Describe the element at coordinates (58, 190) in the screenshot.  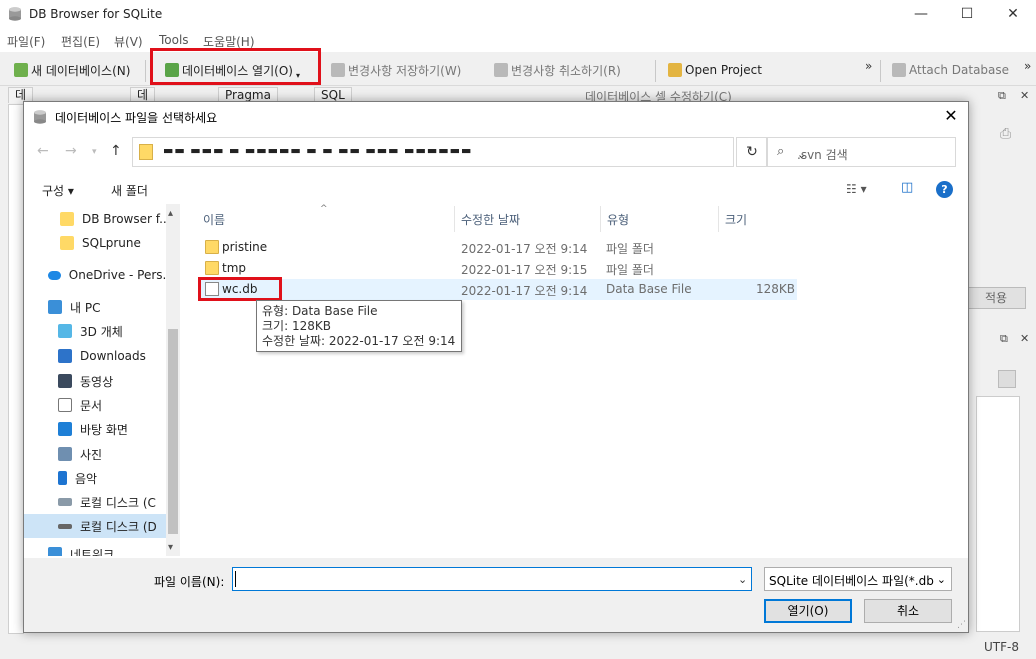
I see `organize-button: 구성 ▾` at that location.